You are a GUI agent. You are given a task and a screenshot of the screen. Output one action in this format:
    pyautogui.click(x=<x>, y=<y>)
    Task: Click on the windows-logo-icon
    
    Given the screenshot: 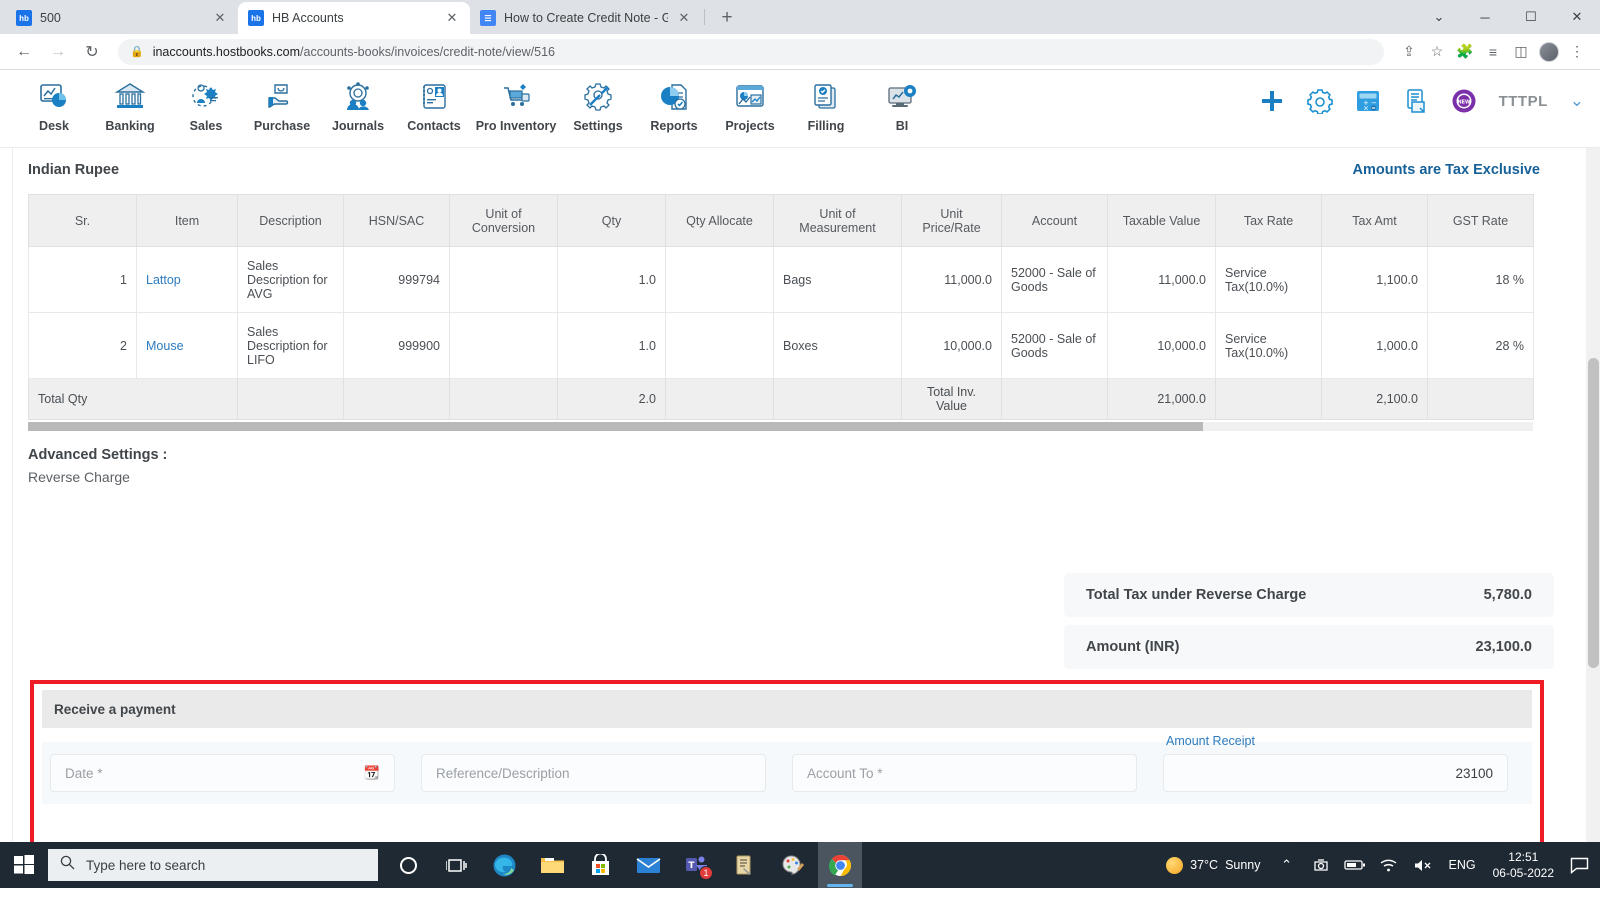 What is the action you would take?
    pyautogui.click(x=24, y=865)
    